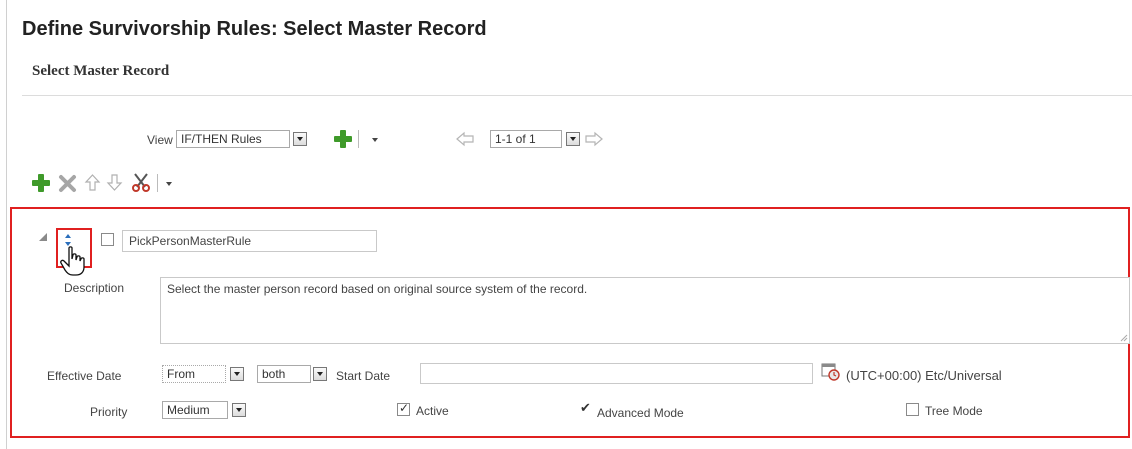 Image resolution: width=1132 pixels, height=449 pixels. Describe the element at coordinates (188, 410) in the screenshot. I see `priority-value: Medium` at that location.